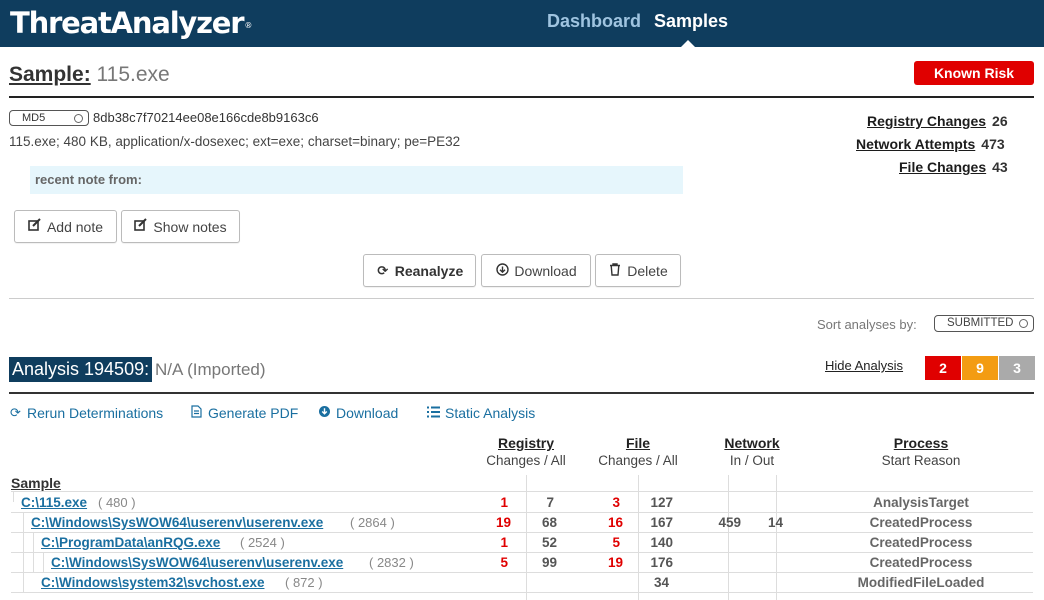 The height and width of the screenshot is (600, 1044). I want to click on nav-samples: Samples, so click(691, 21).